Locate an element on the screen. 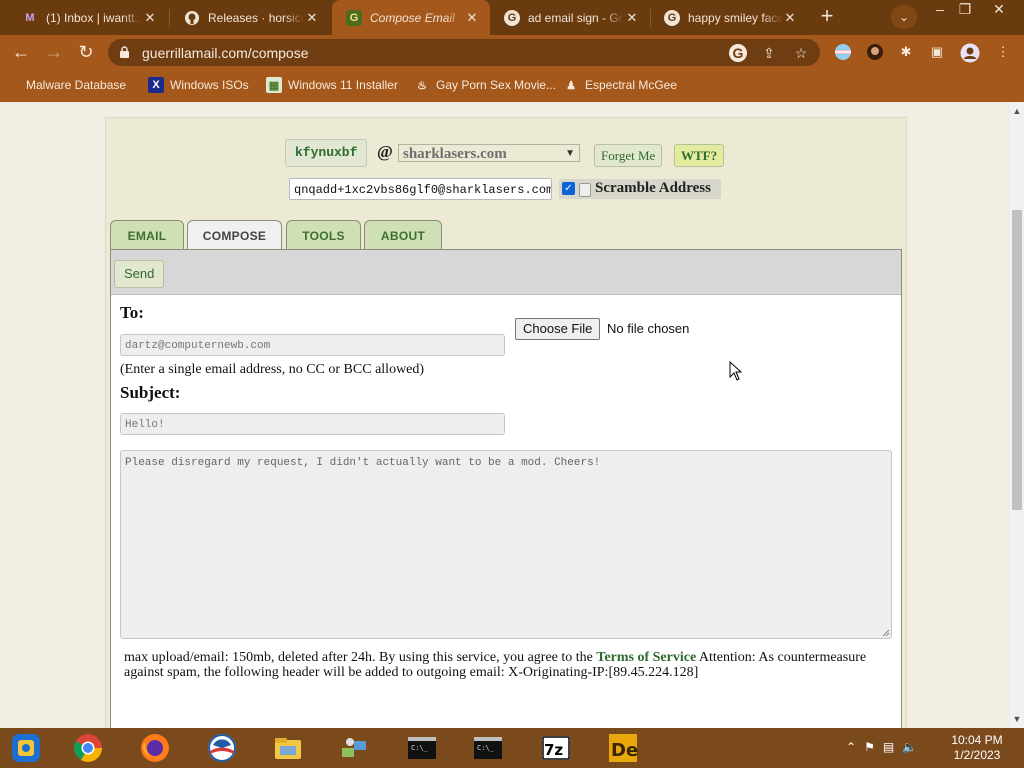  browser-tab: M (1) Inbox | iwantt... ✕ is located at coordinates (88, 17).